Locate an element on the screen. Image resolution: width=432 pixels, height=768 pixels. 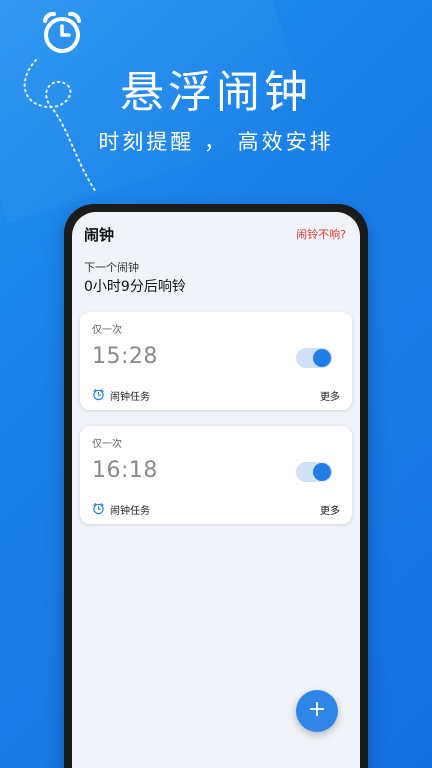
promo-subtitle: 时刻提醒 ， 高效安排 is located at coordinates (216, 142).